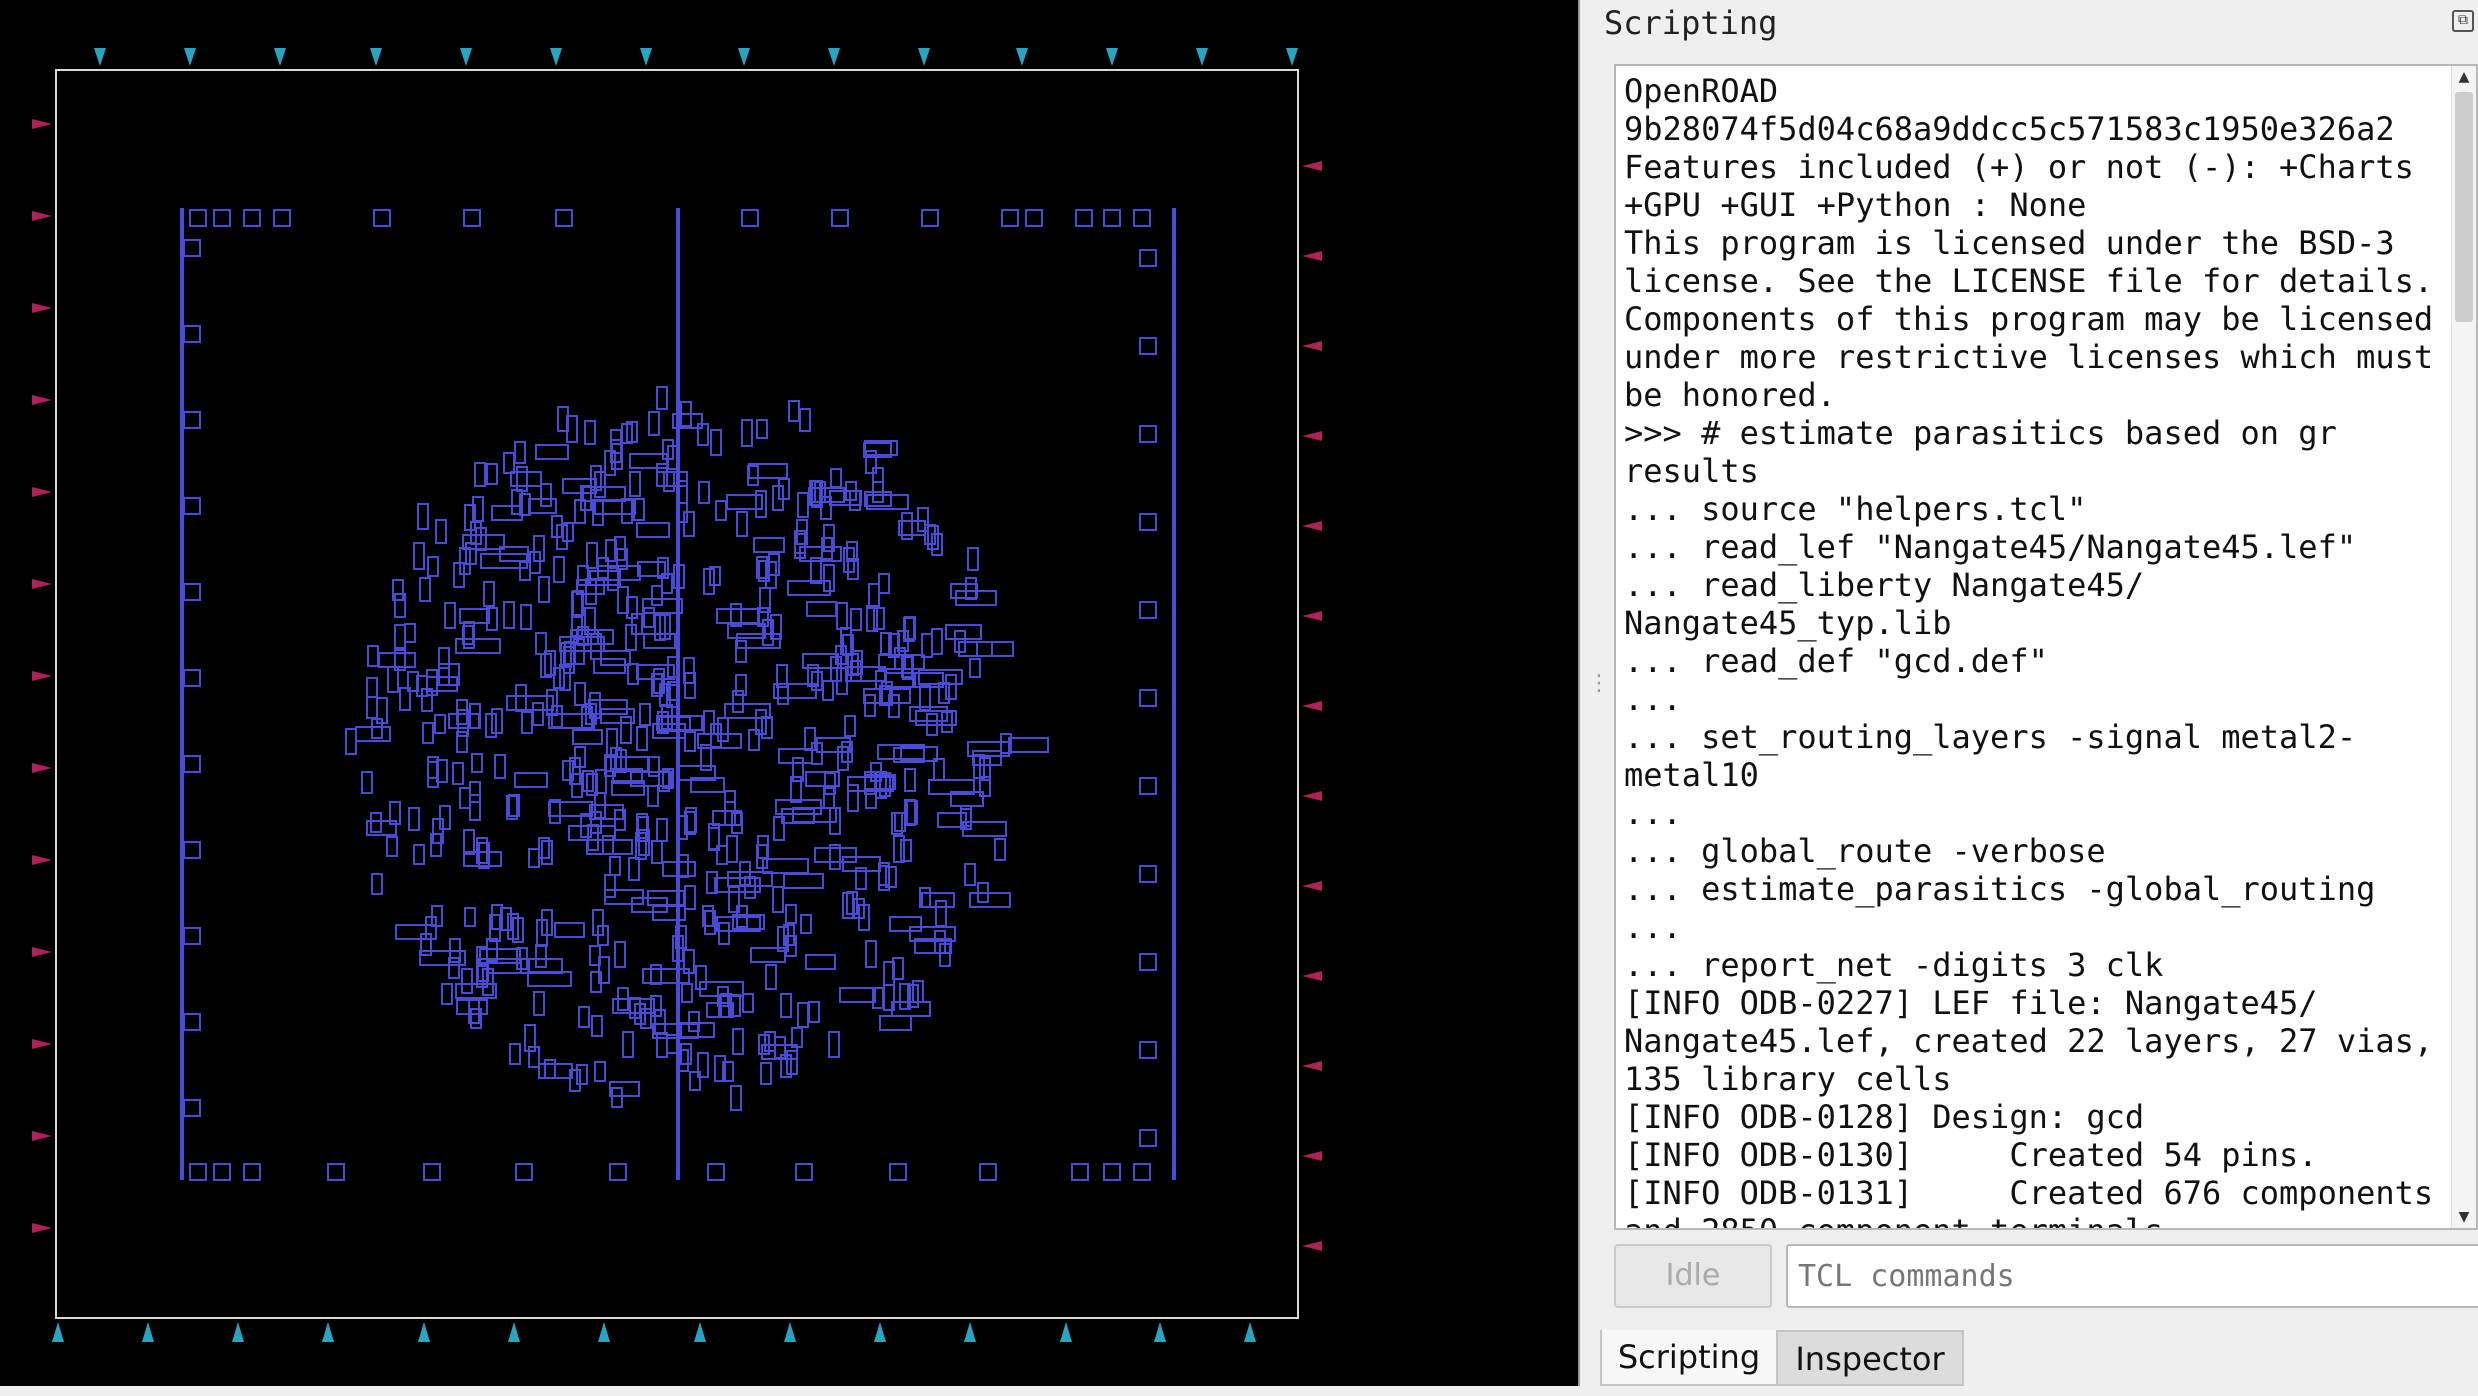 Image resolution: width=2478 pixels, height=1396 pixels. Describe the element at coordinates (1693, 1276) in the screenshot. I see `idle-button: Idle` at that location.